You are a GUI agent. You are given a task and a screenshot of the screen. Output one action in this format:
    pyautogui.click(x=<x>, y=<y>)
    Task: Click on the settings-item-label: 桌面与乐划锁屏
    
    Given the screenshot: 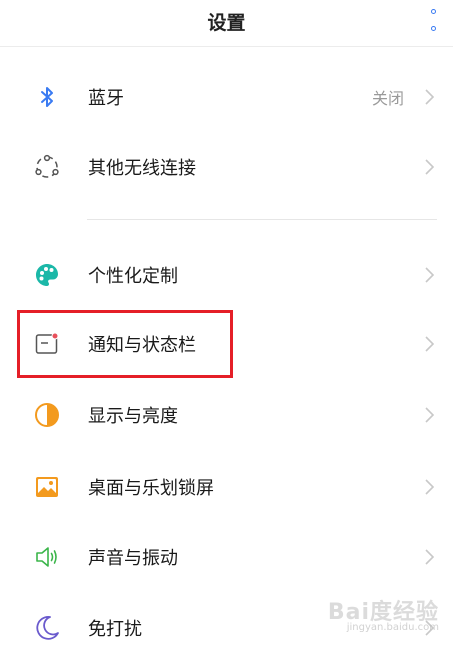 What is the action you would take?
    pyautogui.click(x=151, y=488)
    